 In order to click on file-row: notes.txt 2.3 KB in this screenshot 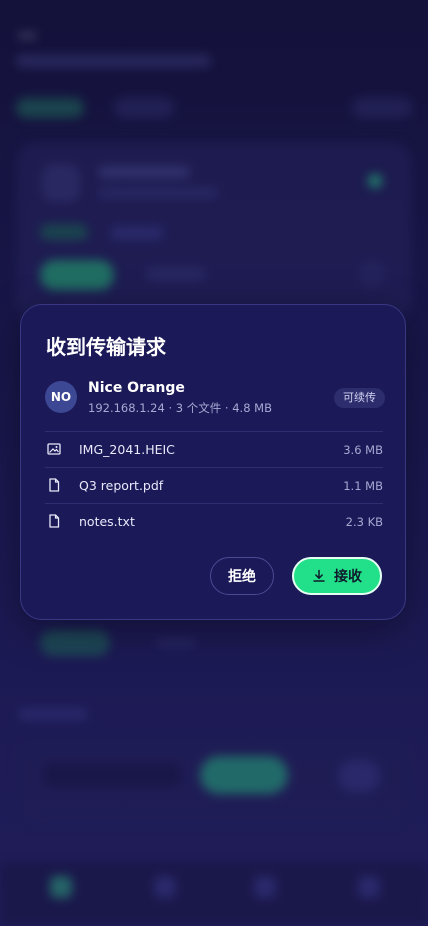, I will do `click(214, 521)`.